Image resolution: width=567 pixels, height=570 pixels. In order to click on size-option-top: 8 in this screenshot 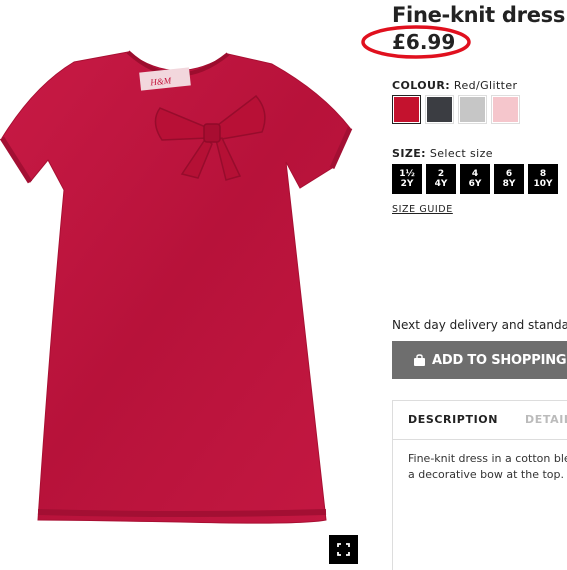, I will do `click(543, 174)`.